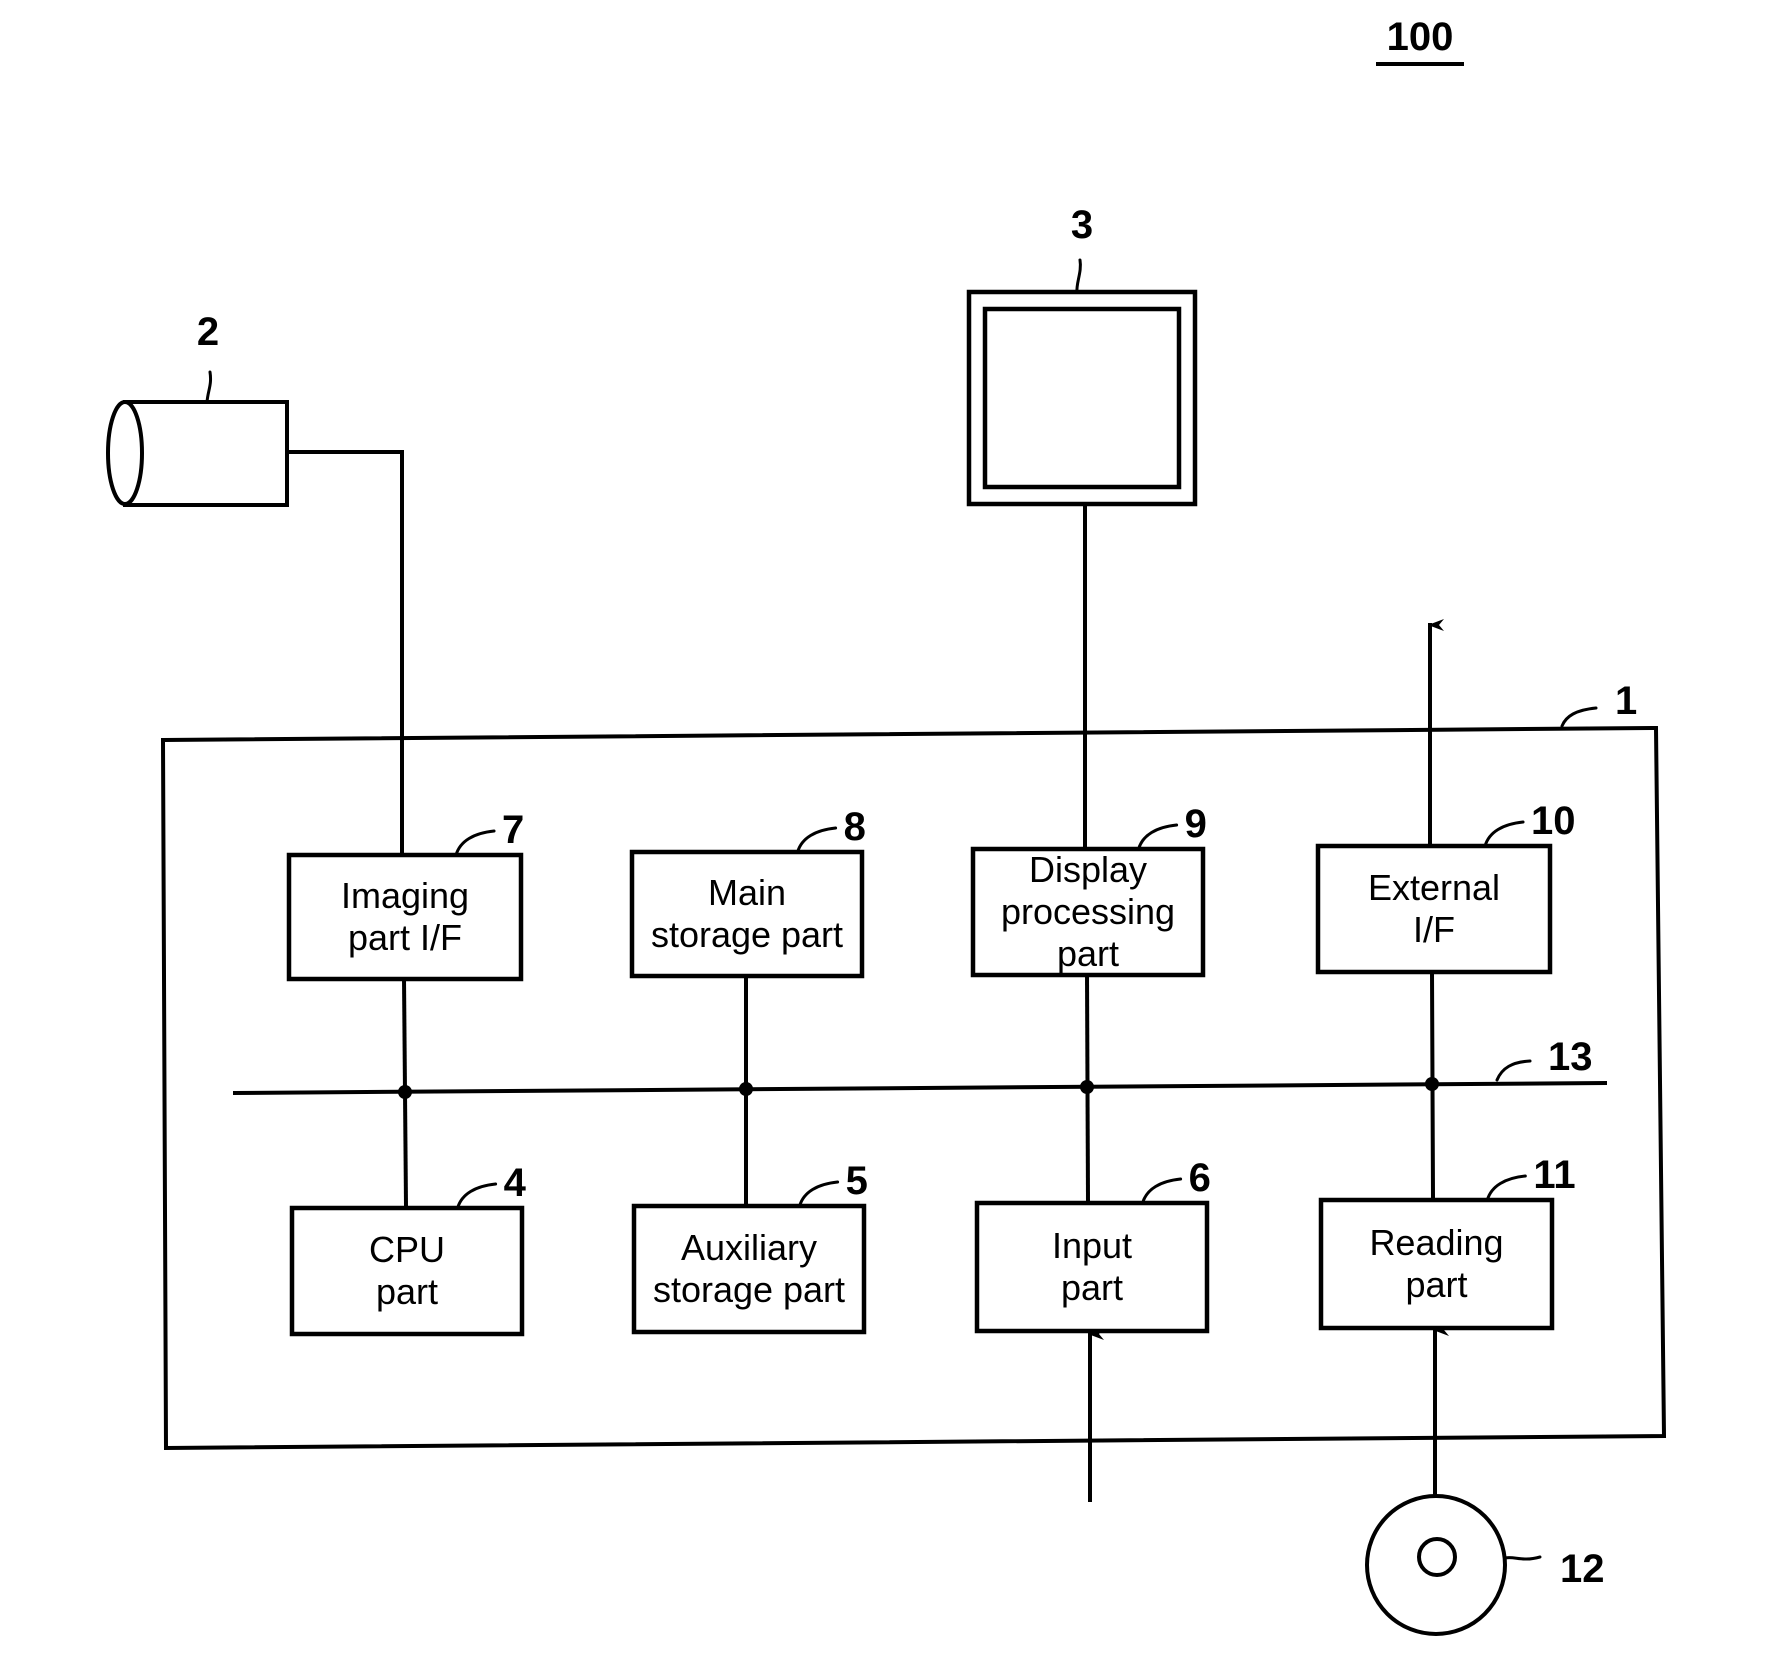  What do you see at coordinates (1570, 1057) in the screenshot?
I see `bus-ref: 13` at bounding box center [1570, 1057].